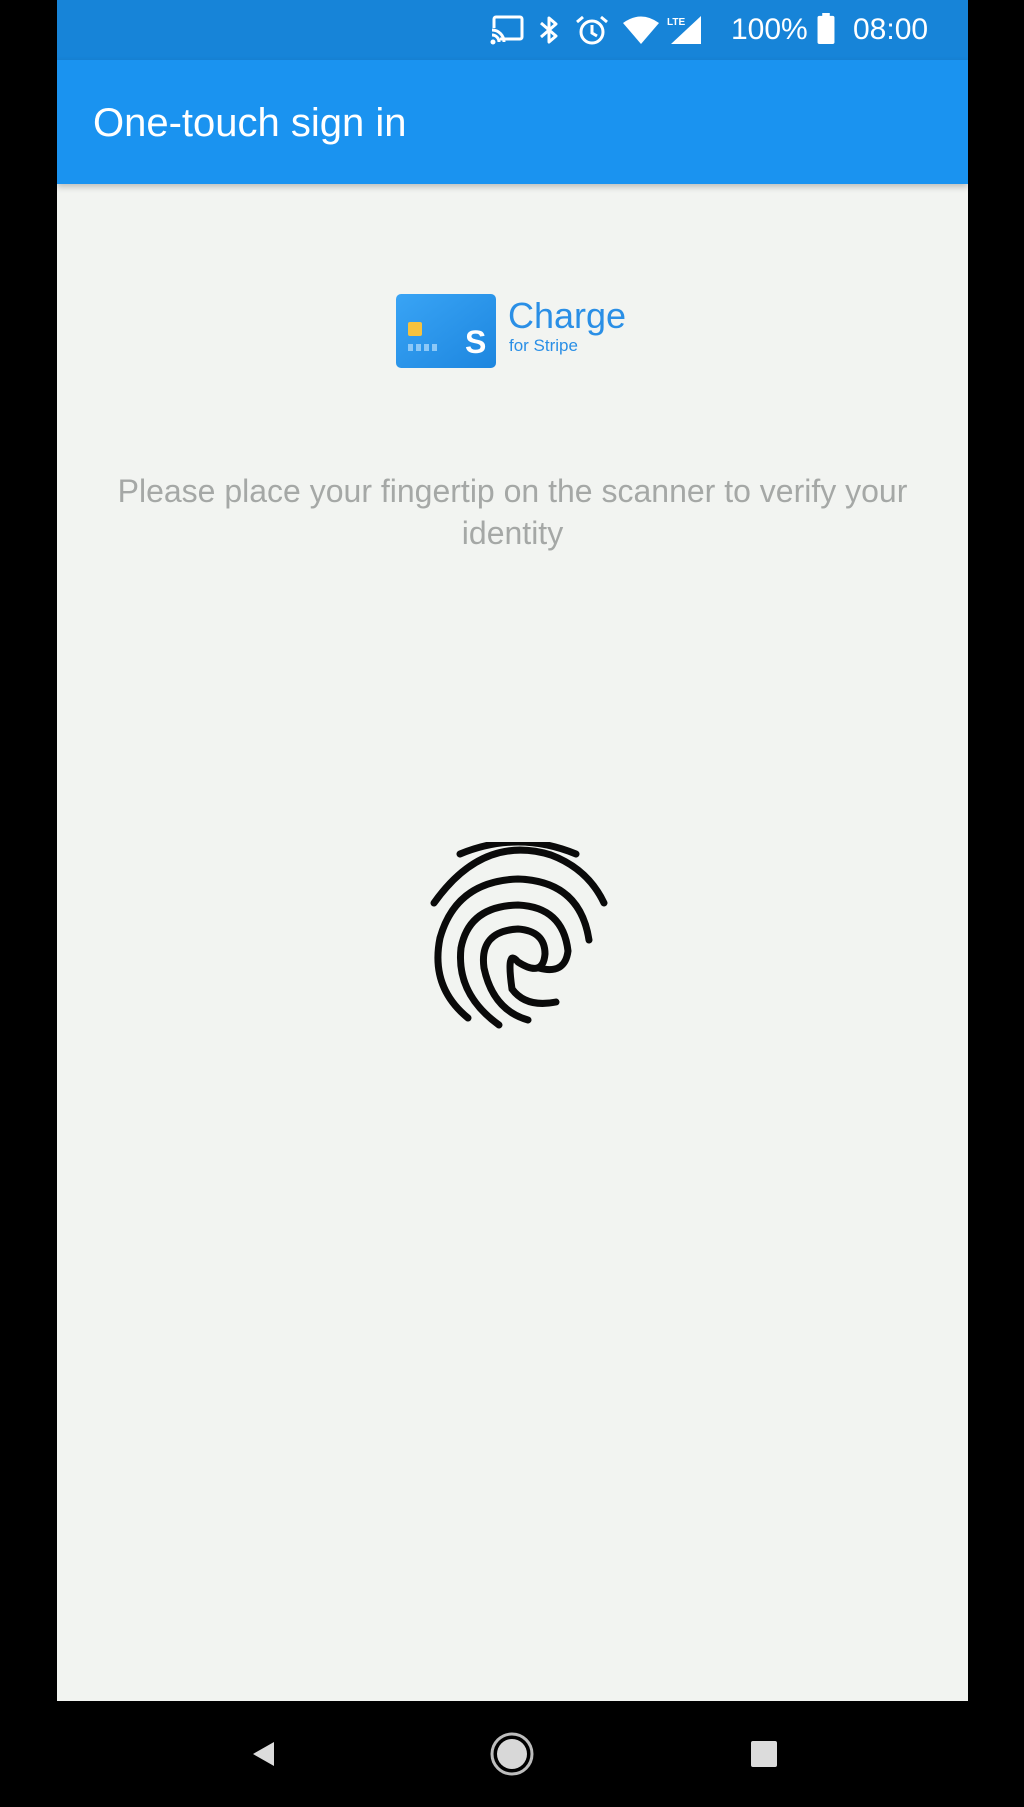 This screenshot has height=1807, width=1024. Describe the element at coordinates (543, 345) in the screenshot. I see `logo-subtitle: for Stripe` at that location.